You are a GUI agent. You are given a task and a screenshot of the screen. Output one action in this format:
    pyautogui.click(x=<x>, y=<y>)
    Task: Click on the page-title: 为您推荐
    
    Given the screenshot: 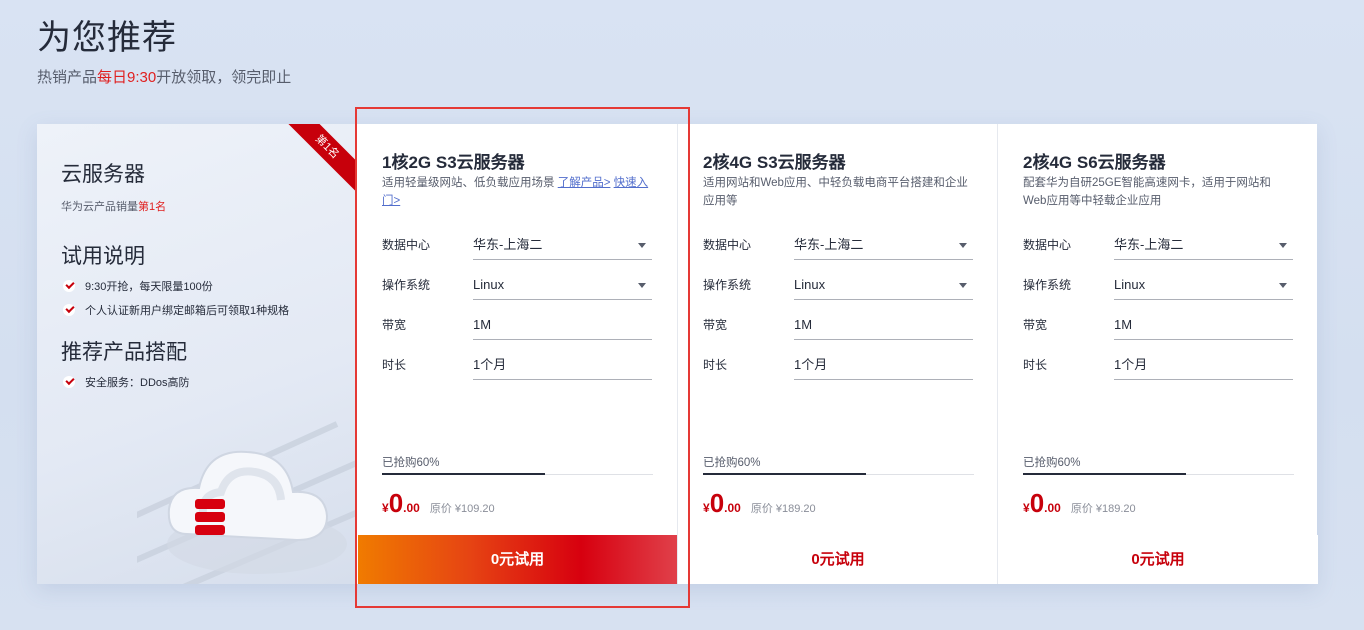 What is the action you would take?
    pyautogui.click(x=107, y=38)
    